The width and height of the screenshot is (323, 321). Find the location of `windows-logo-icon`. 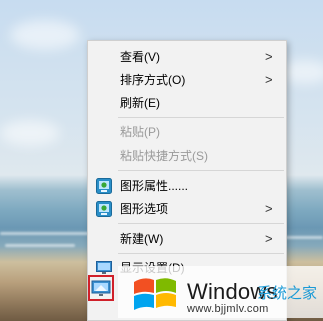

windows-logo-icon is located at coordinates (155, 294).